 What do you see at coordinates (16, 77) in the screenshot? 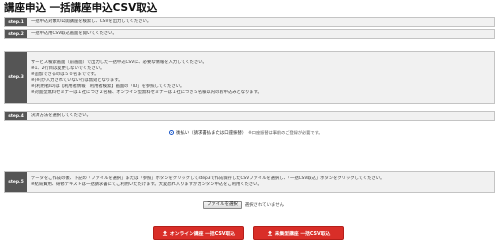
I see `step-3-label: step.3` at bounding box center [16, 77].